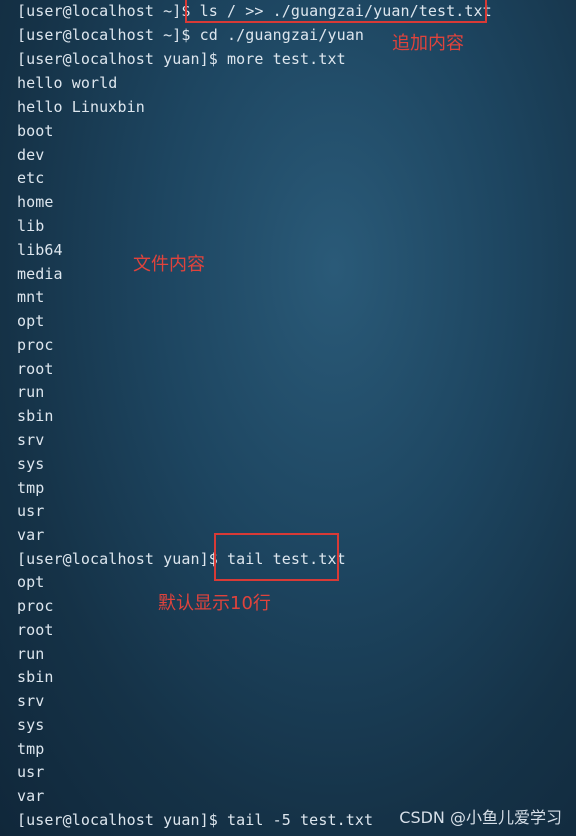 The height and width of the screenshot is (836, 576). What do you see at coordinates (31, 155) in the screenshot?
I see `output-line: dev` at bounding box center [31, 155].